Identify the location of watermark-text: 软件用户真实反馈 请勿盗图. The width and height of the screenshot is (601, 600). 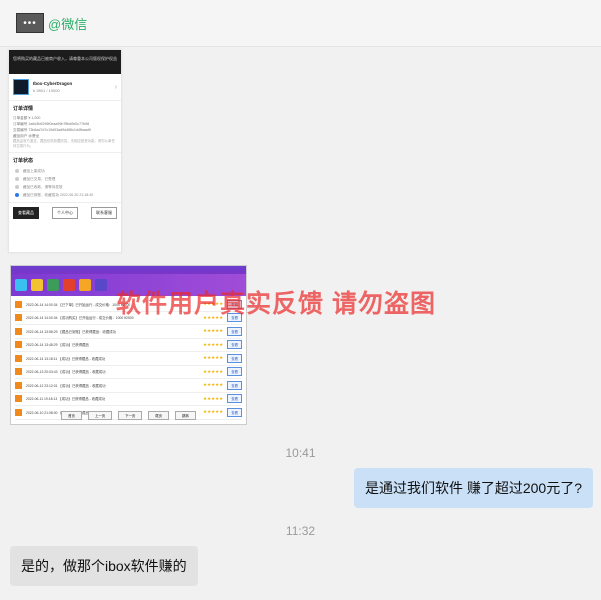
(276, 304).